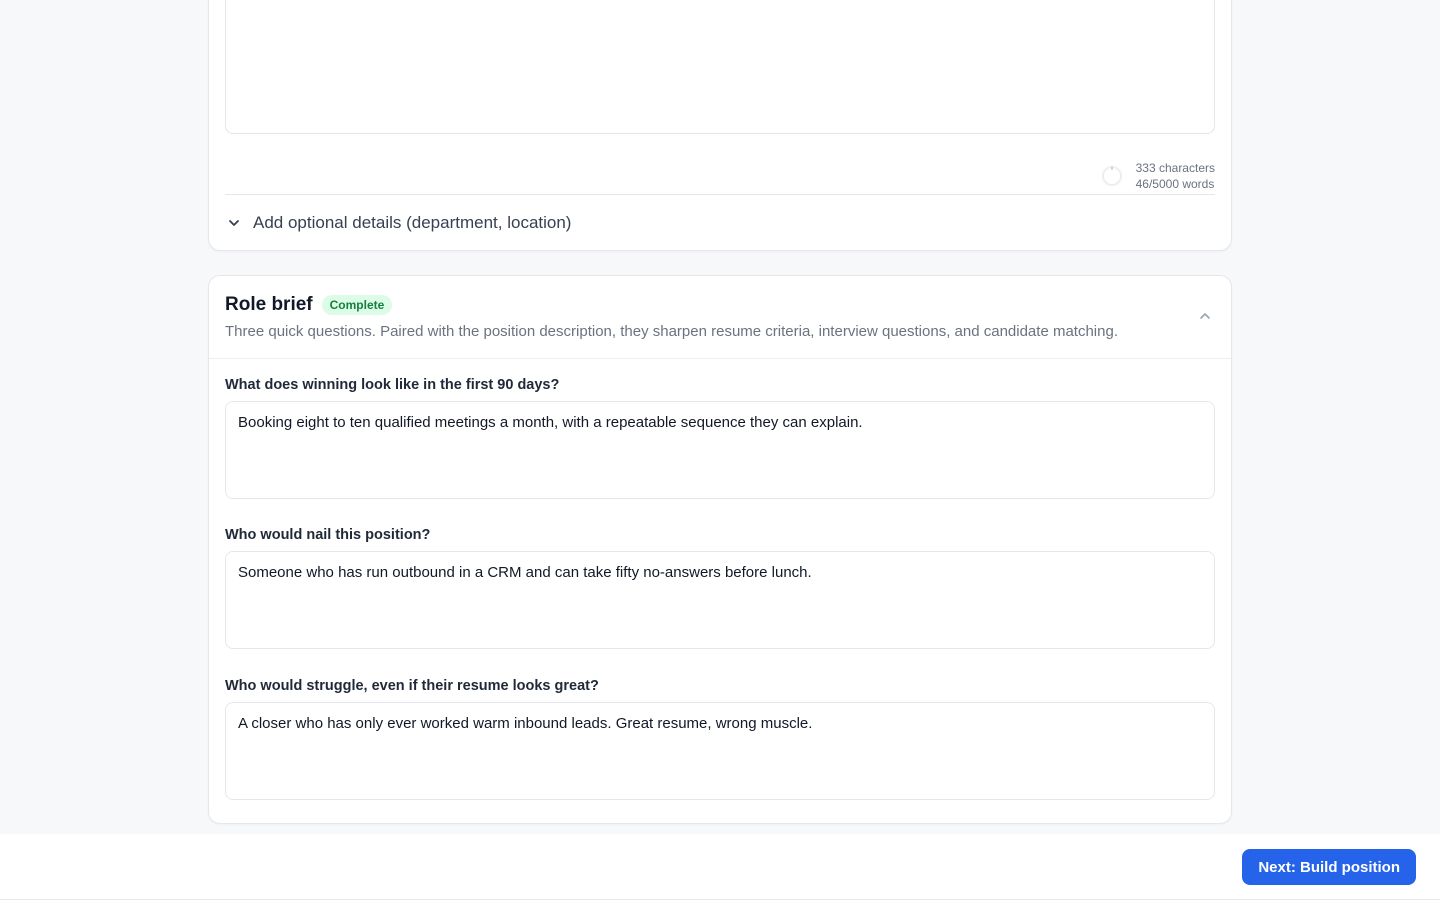 This screenshot has width=1440, height=900. I want to click on divider, so click(720, 194).